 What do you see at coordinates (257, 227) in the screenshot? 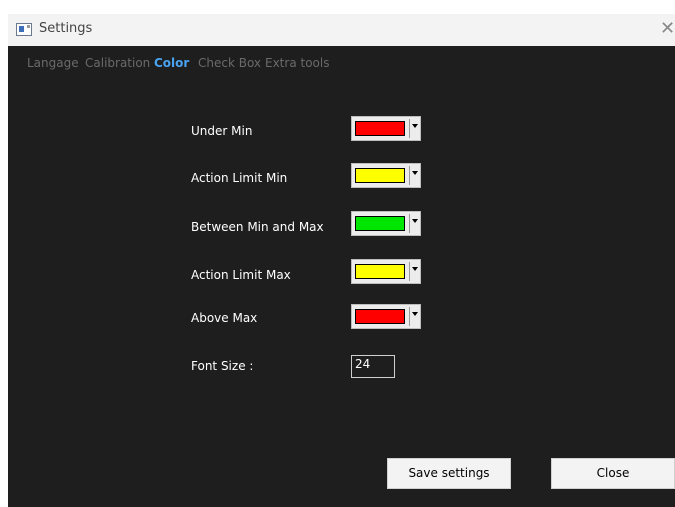
I see `between-min-max-label: Between Min and Max` at bounding box center [257, 227].